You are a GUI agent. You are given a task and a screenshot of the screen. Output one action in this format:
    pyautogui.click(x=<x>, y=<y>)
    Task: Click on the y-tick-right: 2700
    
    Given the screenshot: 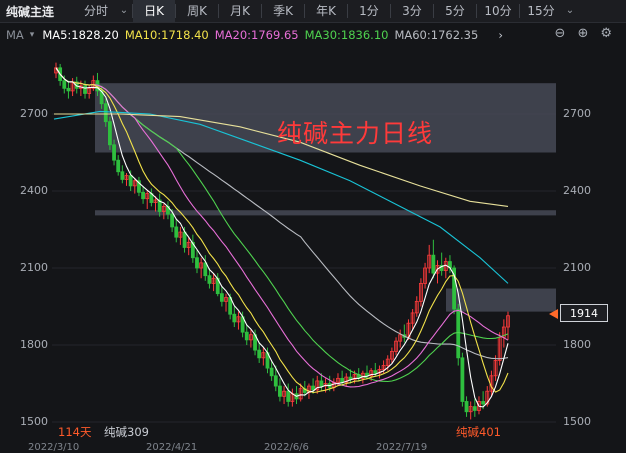 What is the action you would take?
    pyautogui.click(x=577, y=113)
    